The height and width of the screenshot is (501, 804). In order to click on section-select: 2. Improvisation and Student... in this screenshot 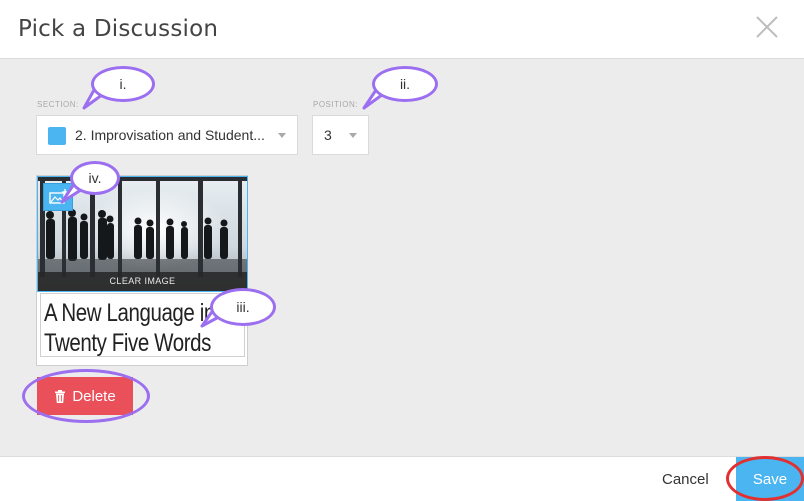, I will do `click(167, 135)`.